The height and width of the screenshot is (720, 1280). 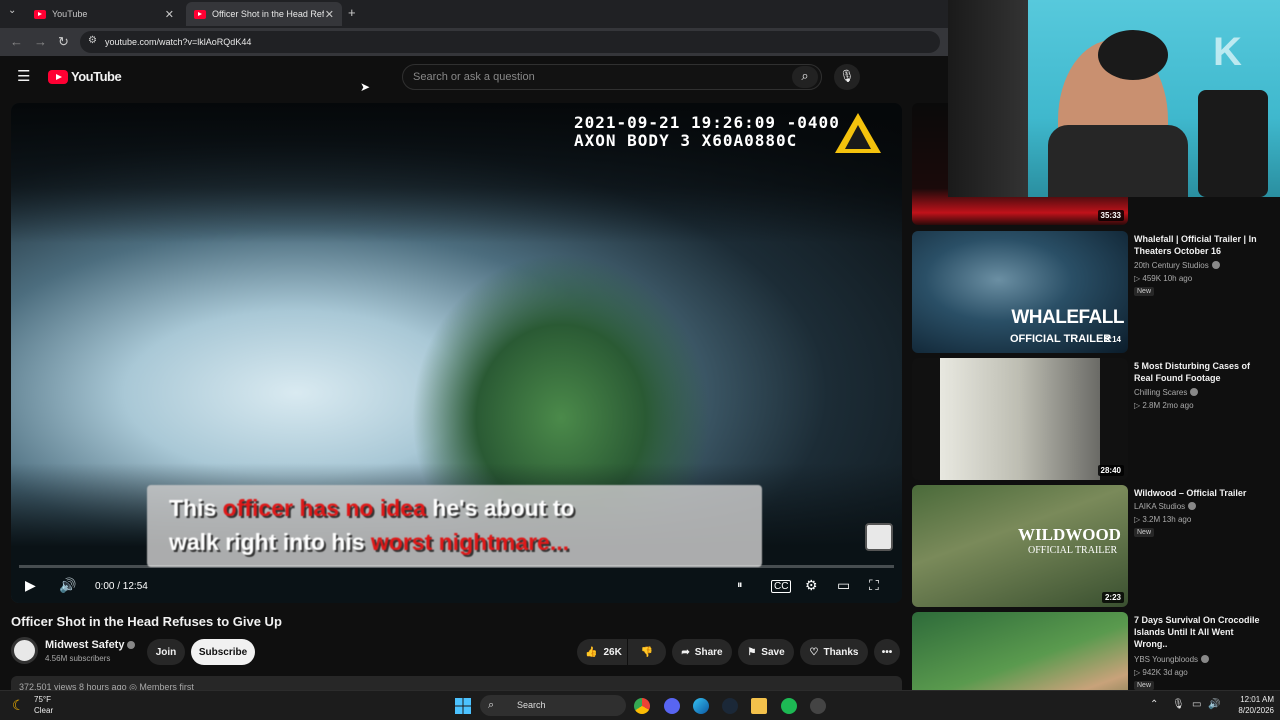 I want to click on share-icon: ➦, so click(x=685, y=652).